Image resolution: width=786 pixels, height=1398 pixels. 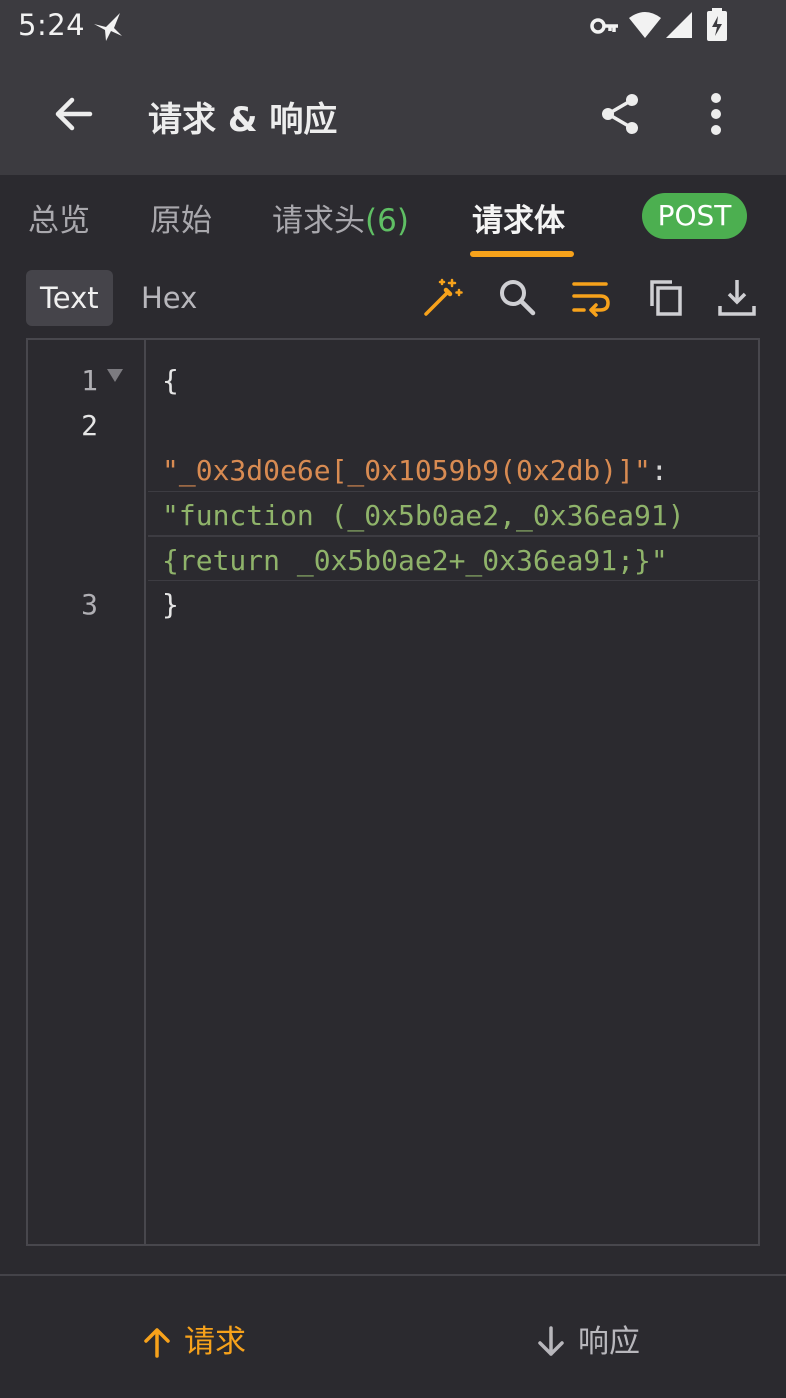 I want to click on bird-icon, so click(x=108, y=27).